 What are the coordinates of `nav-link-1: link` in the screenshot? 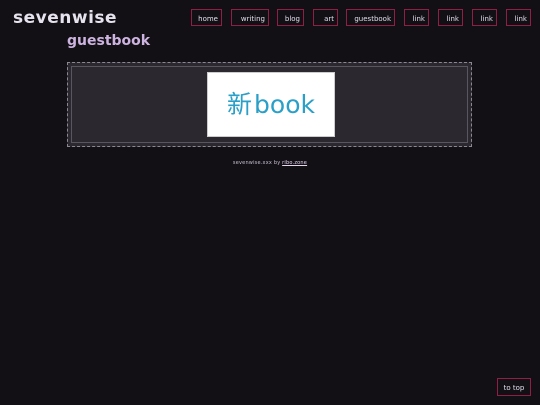 It's located at (416, 17).